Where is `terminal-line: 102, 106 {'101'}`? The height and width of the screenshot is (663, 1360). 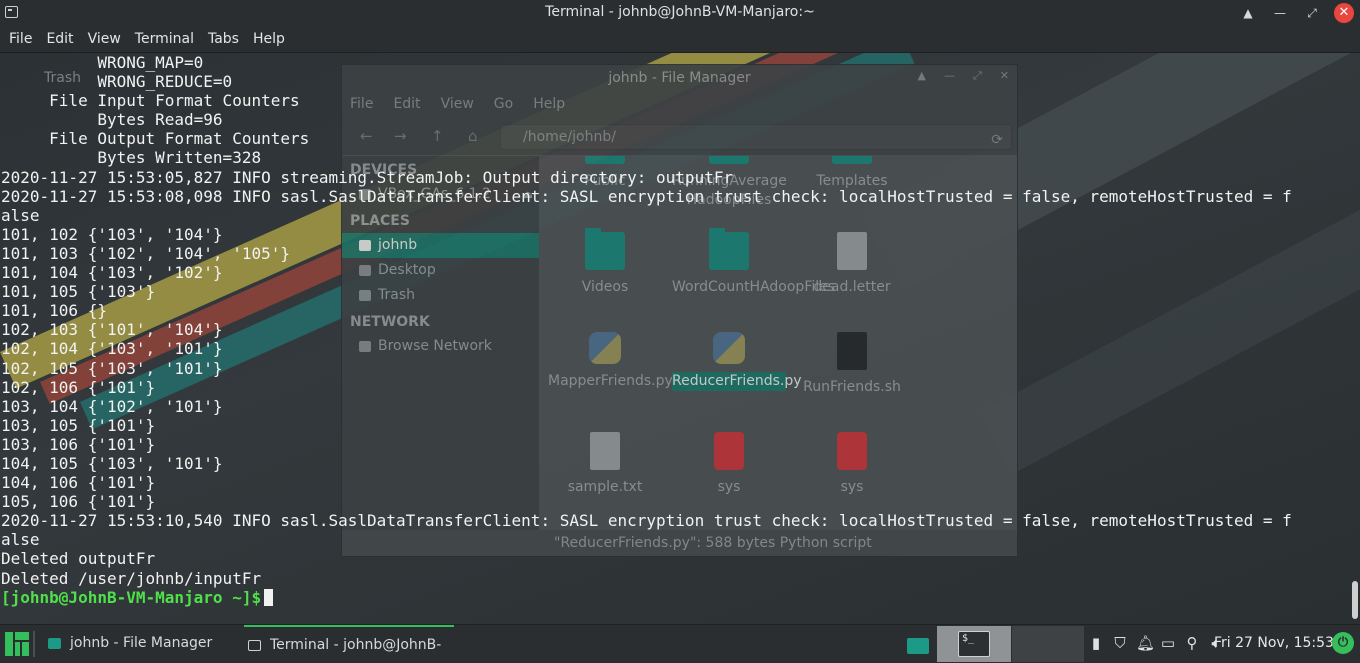 terminal-line: 102, 106 {'101'} is located at coordinates (78, 387).